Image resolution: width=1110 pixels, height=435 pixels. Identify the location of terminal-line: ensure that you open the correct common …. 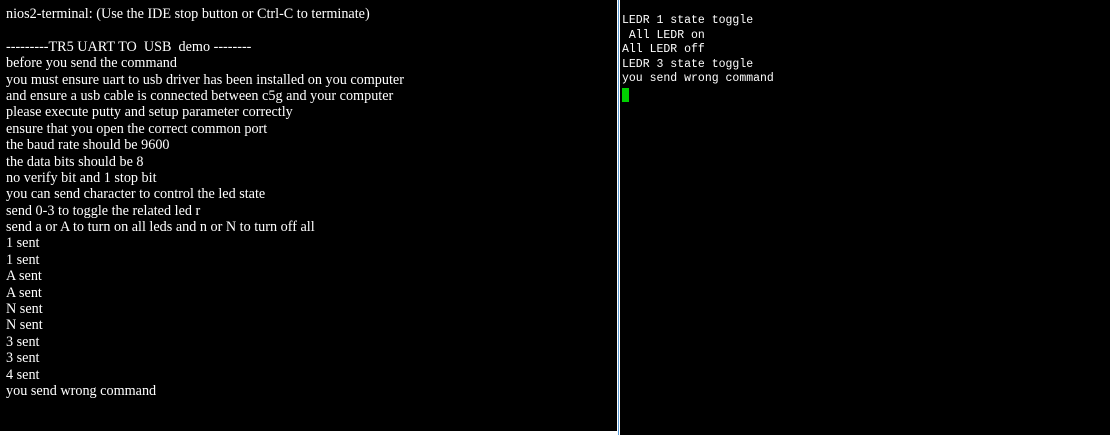
(137, 128).